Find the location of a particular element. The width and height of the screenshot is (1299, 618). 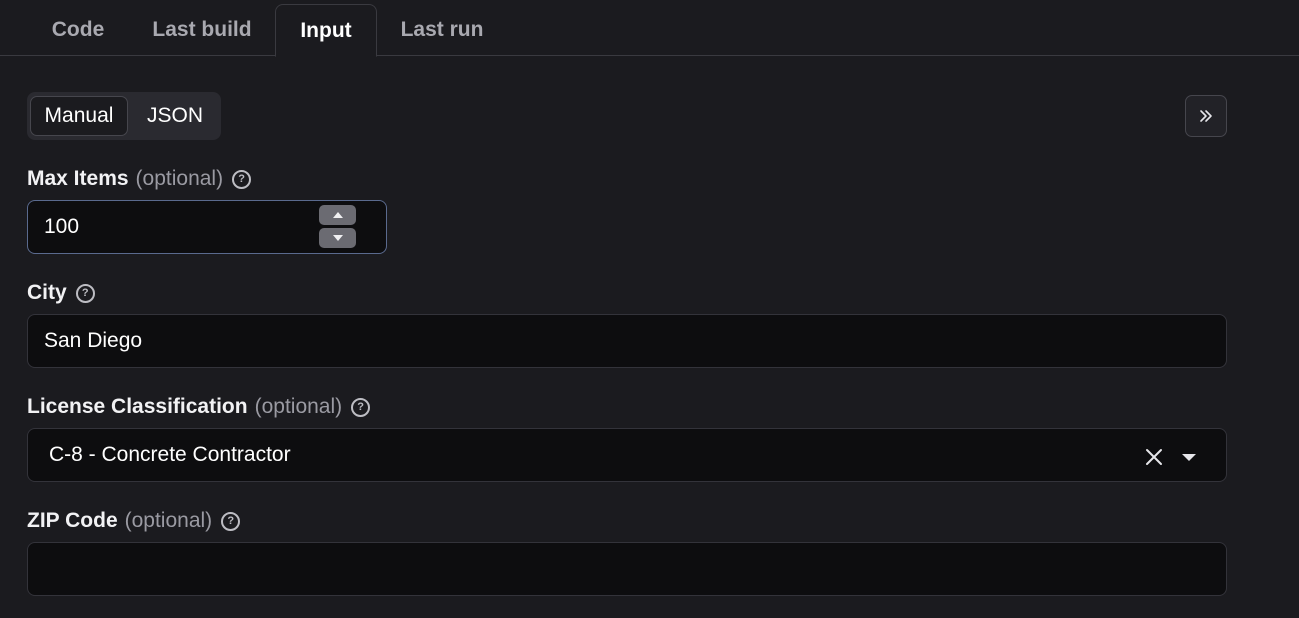

license-label-text: License Classification is located at coordinates (137, 406).